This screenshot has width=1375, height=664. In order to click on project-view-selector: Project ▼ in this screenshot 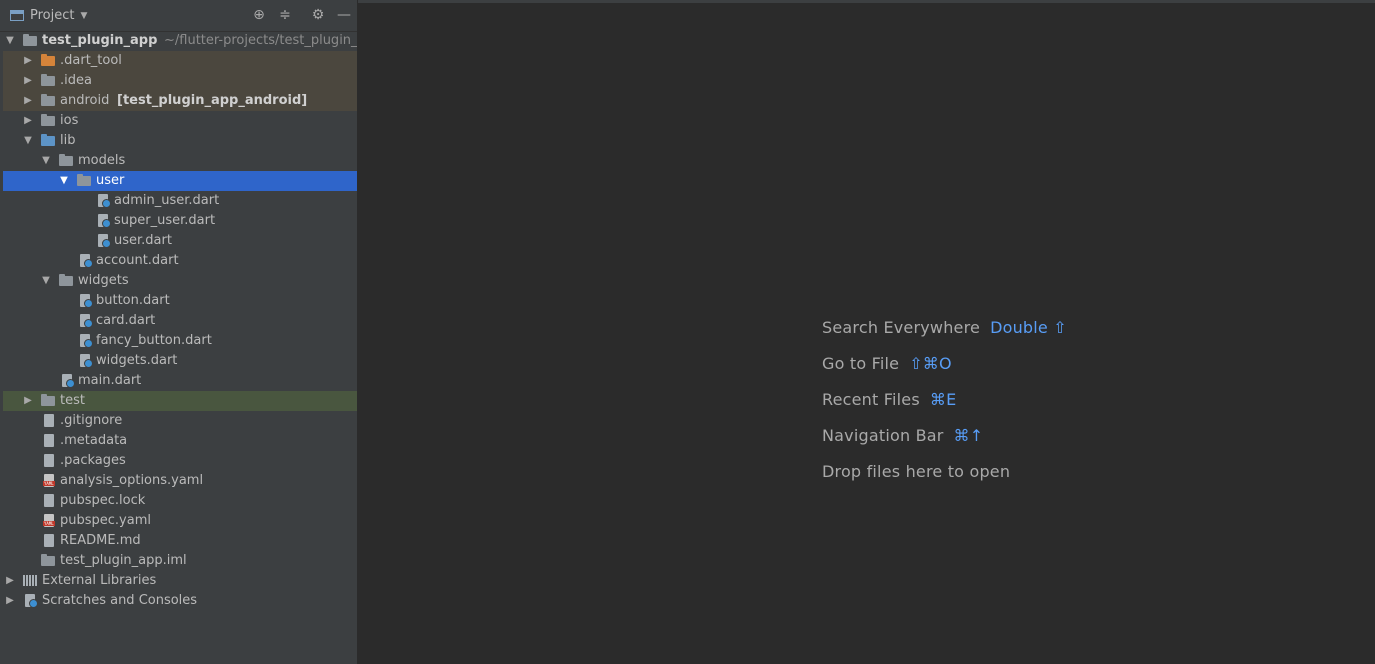, I will do `click(48, 15)`.